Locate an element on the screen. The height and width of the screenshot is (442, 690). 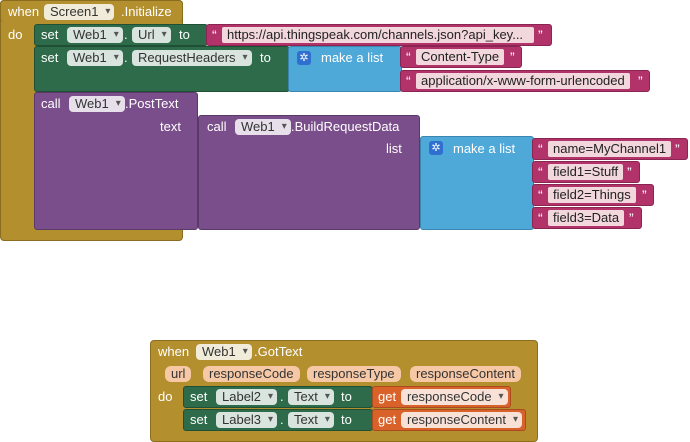
call-web1-posttext-block is located at coordinates (116, 161).